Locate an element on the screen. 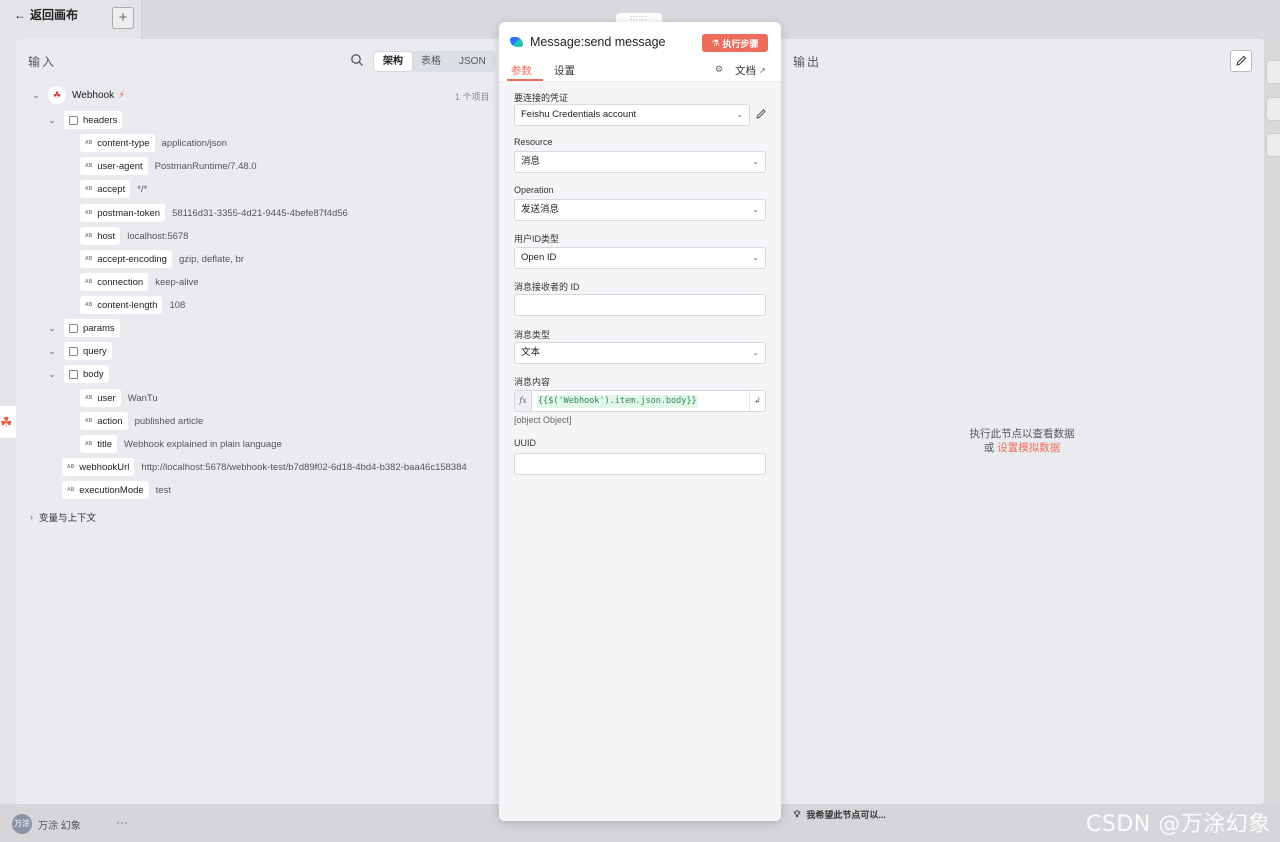 The image size is (1280, 842). field-key-pill: AB title is located at coordinates (99, 444).